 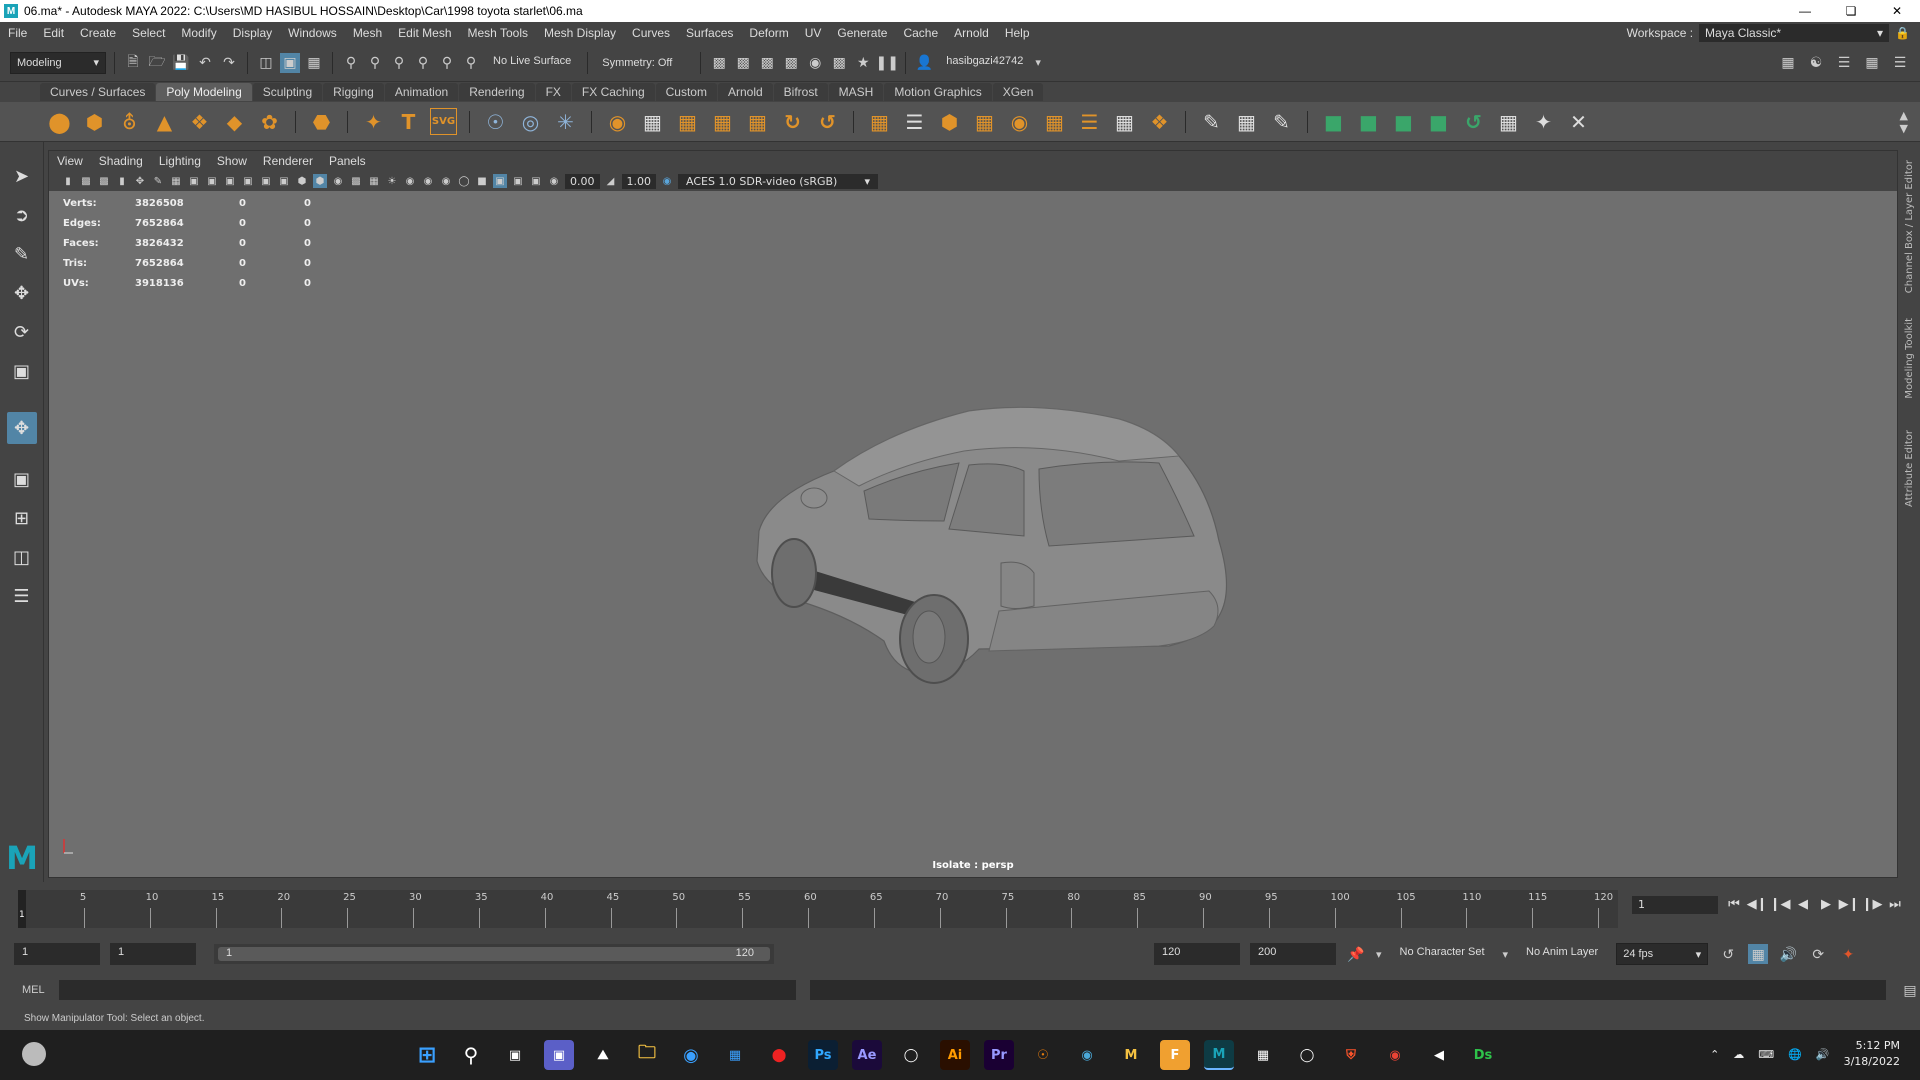 What do you see at coordinates (33, 990) in the screenshot?
I see `command-language-label: MEL` at bounding box center [33, 990].